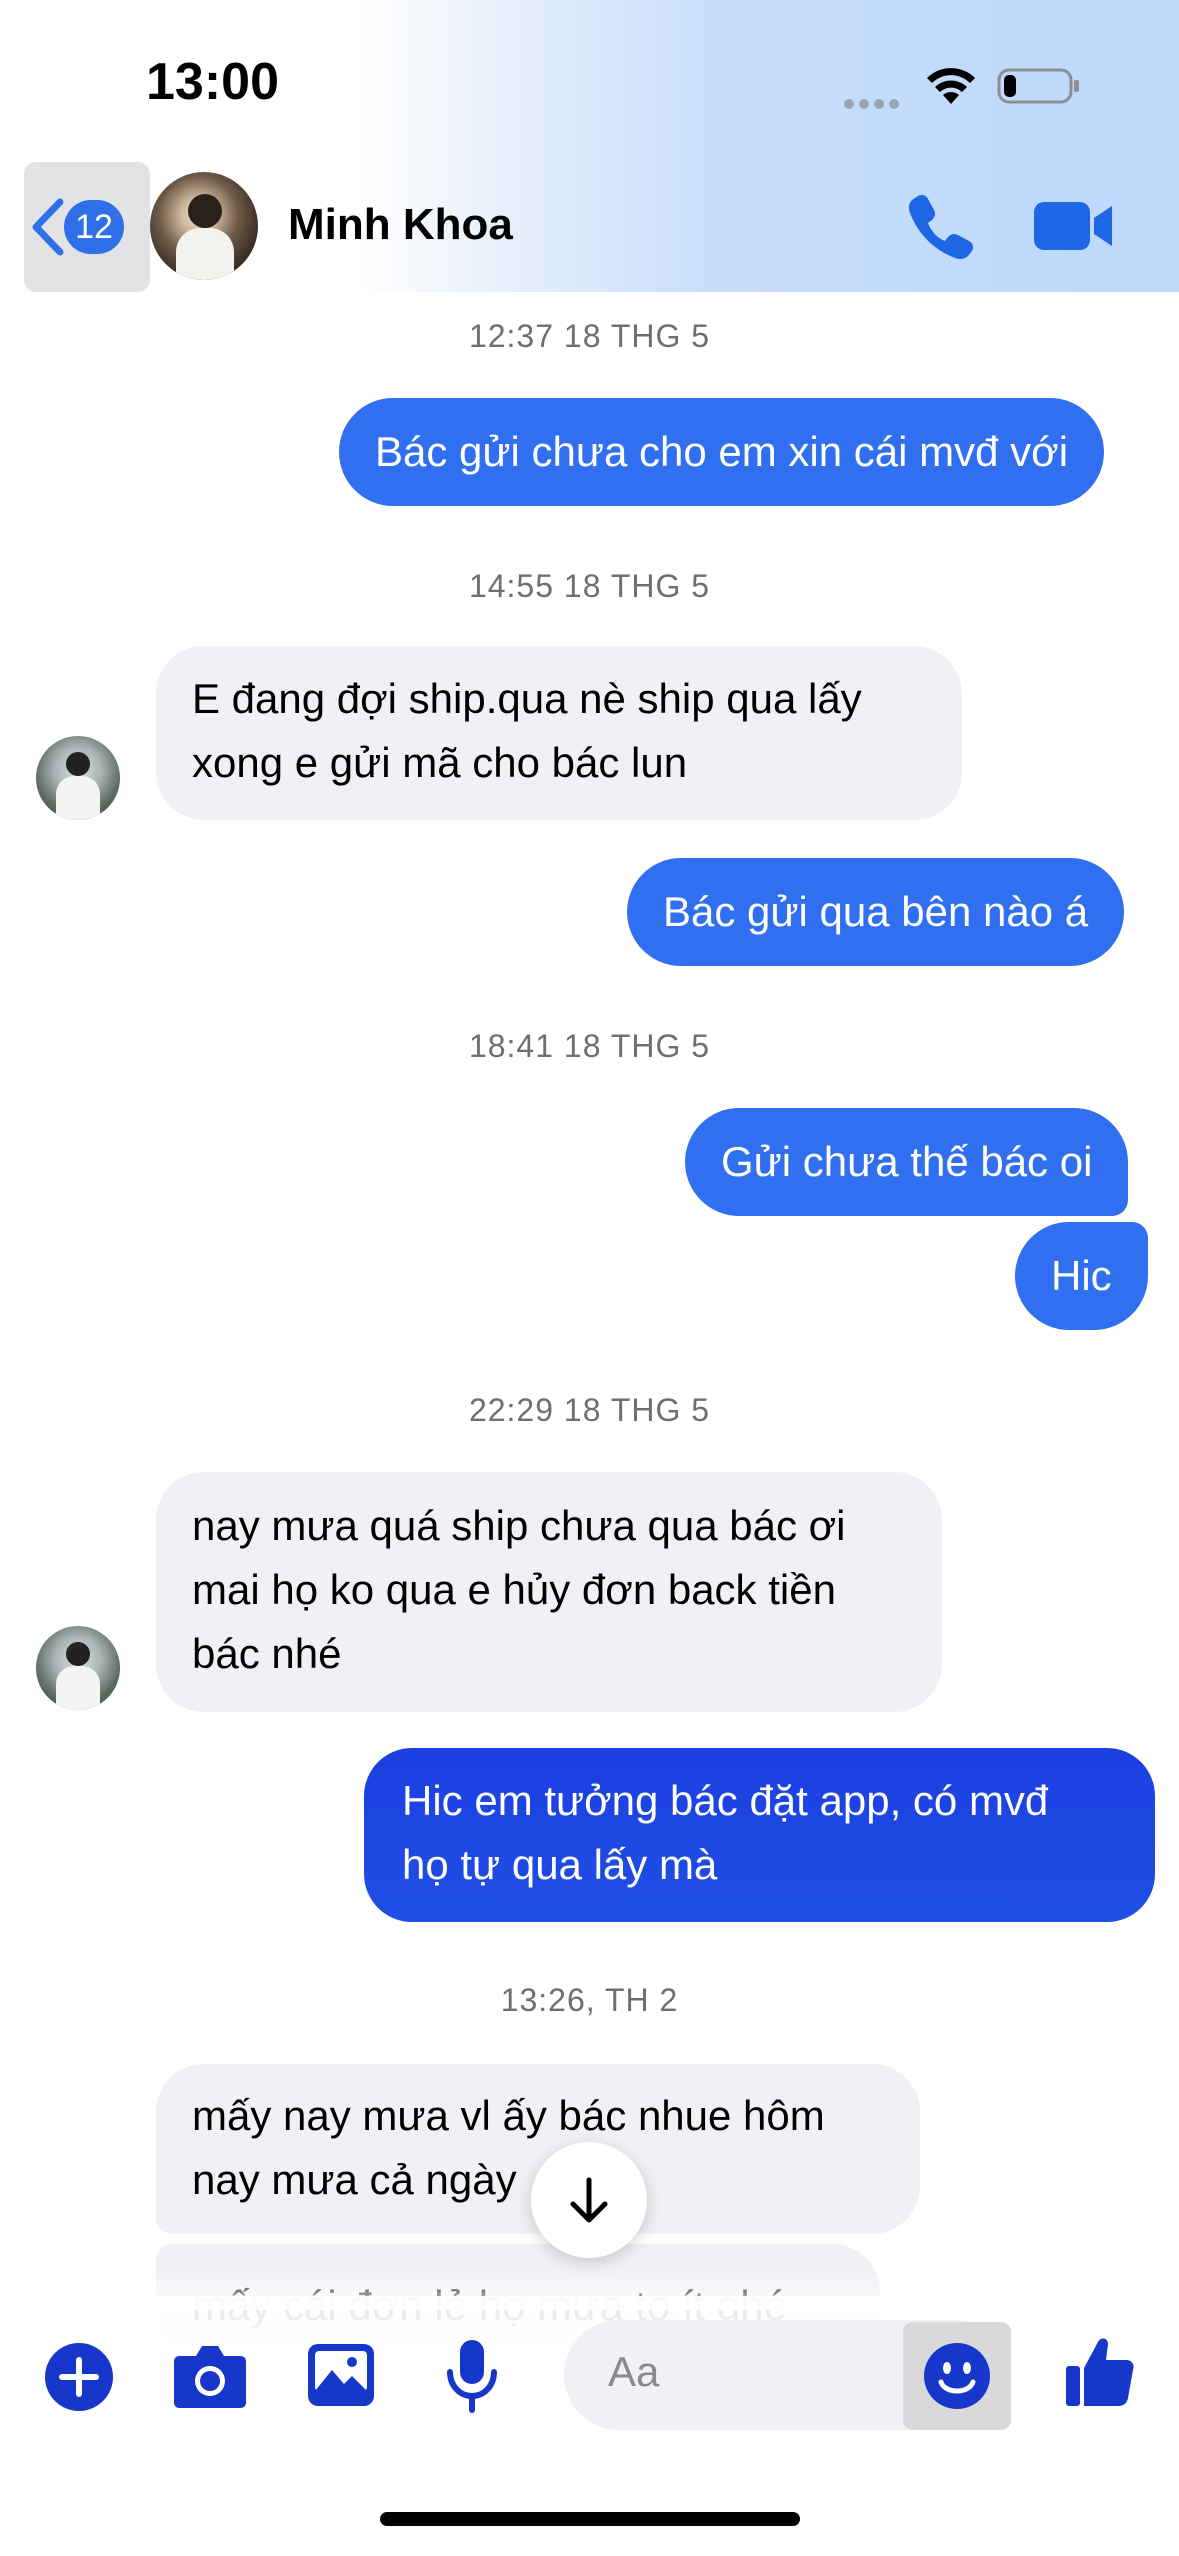  What do you see at coordinates (940, 226) in the screenshot?
I see `phone-icon` at bounding box center [940, 226].